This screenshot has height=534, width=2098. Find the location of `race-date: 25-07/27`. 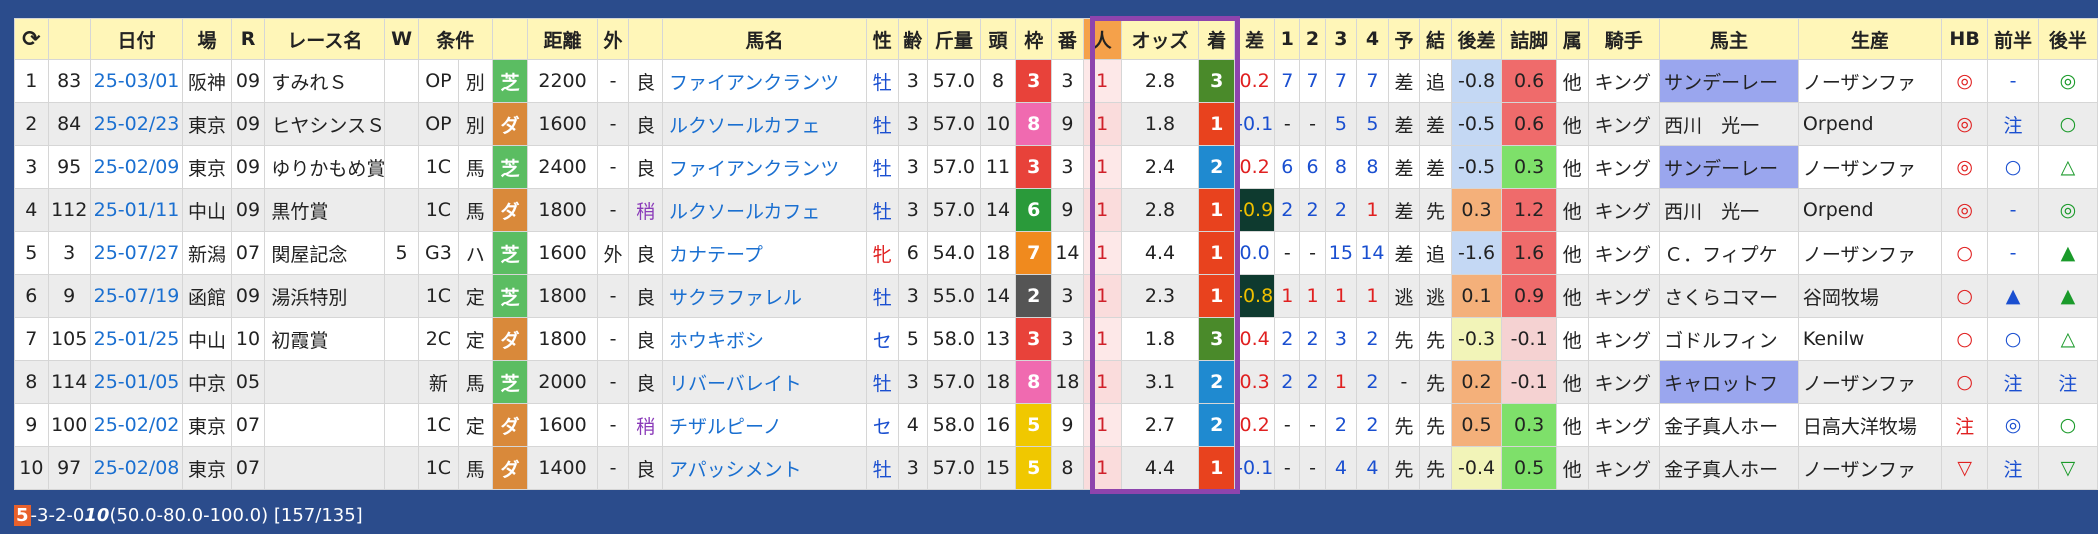

race-date: 25-07/27 is located at coordinates (136, 253).